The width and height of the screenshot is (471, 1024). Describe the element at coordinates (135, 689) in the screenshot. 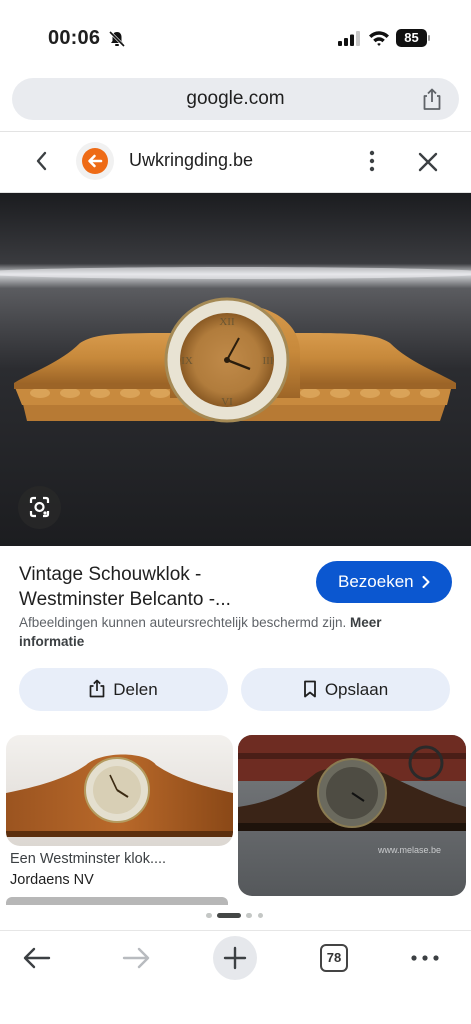

I see `share-label: Delen` at that location.